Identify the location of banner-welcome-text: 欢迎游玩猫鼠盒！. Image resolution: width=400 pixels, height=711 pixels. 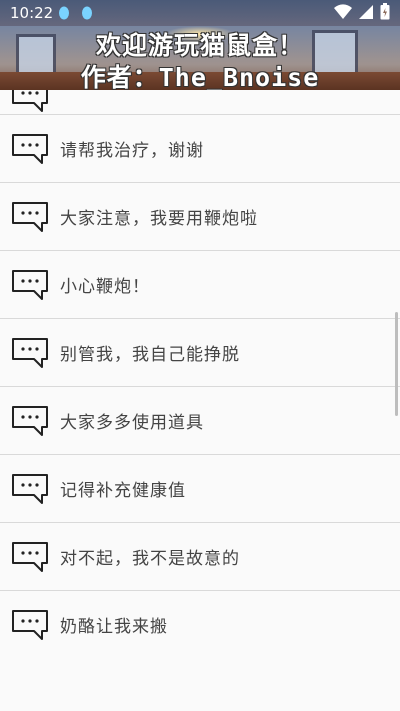
(199, 45).